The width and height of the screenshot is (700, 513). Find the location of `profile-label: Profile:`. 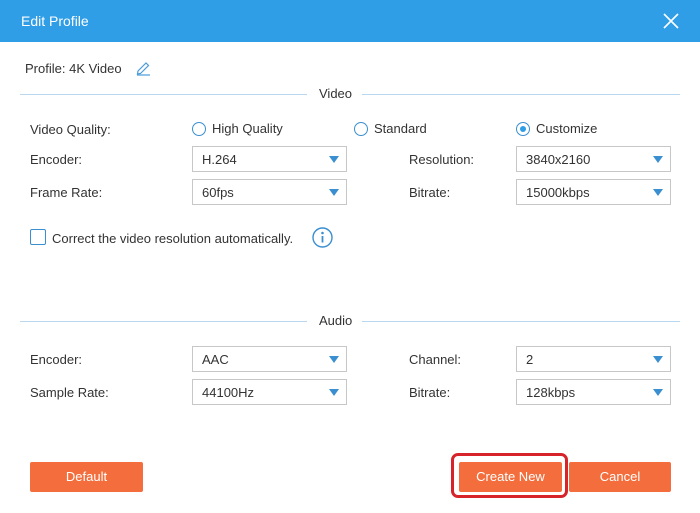

profile-label: Profile: is located at coordinates (45, 68).